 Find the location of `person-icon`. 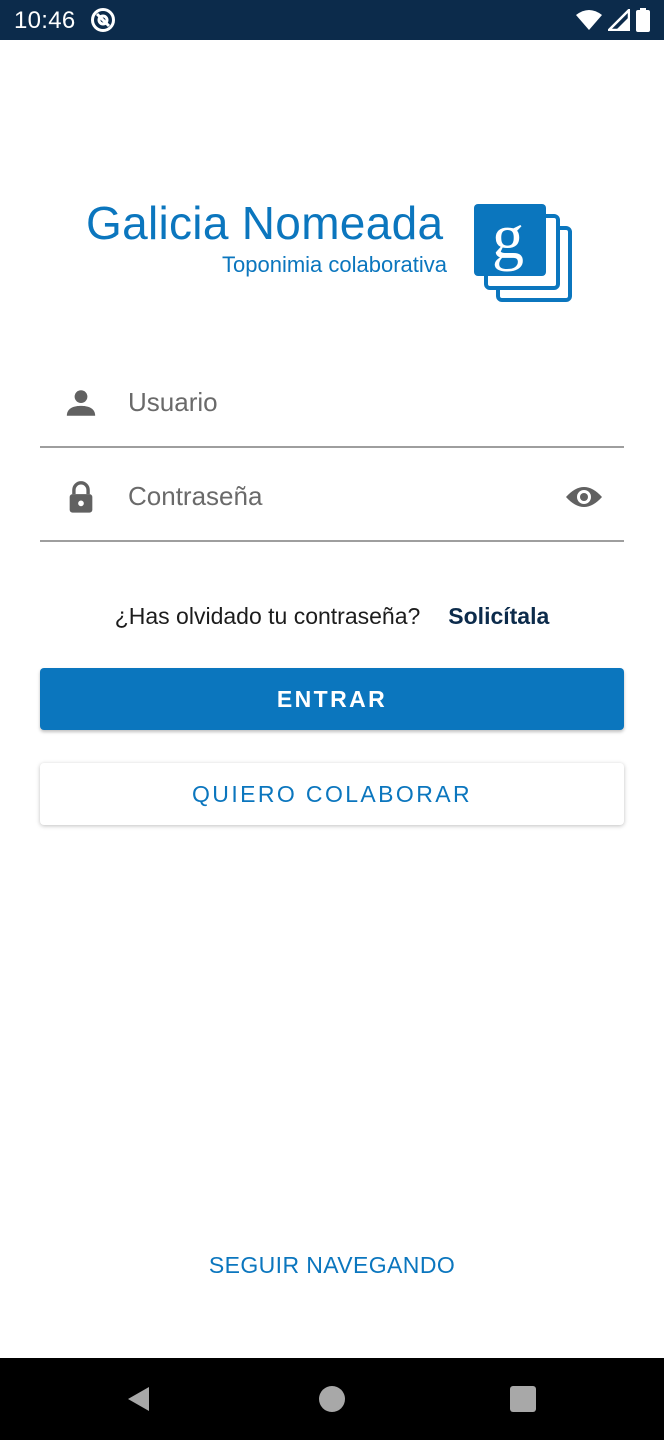

person-icon is located at coordinates (81, 403).